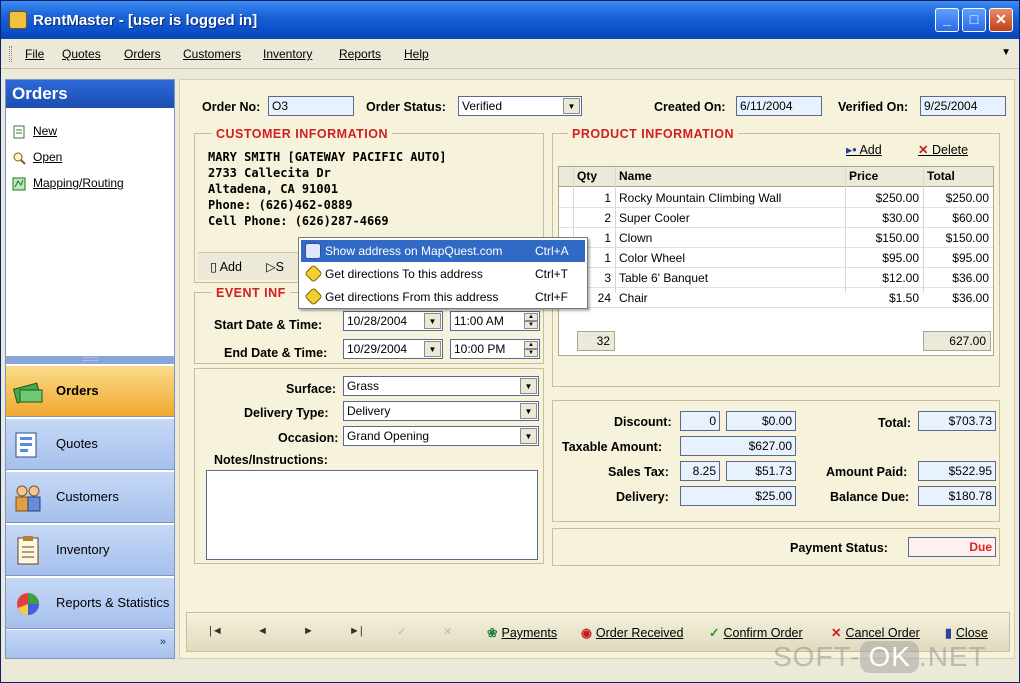 This screenshot has height=683, width=1020. What do you see at coordinates (447, 631) in the screenshot?
I see `discard-record-button: ✕` at bounding box center [447, 631].